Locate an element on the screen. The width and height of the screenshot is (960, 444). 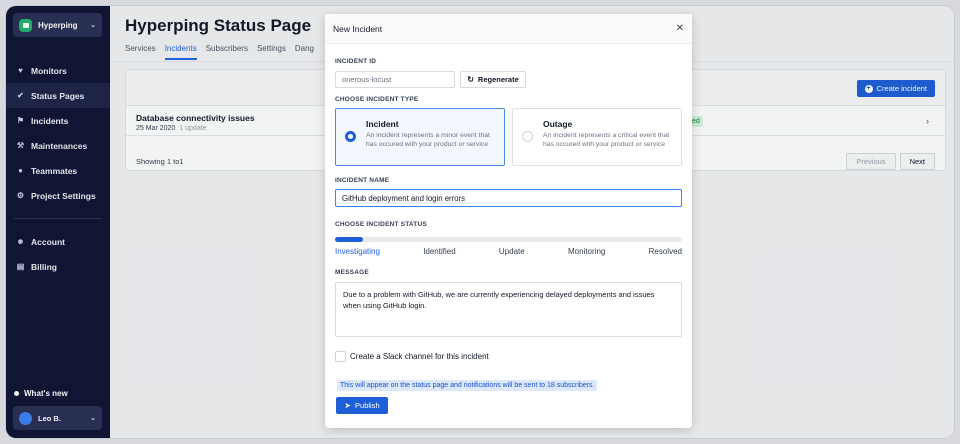
status-step-identified: Identified is located at coordinates (439, 251).